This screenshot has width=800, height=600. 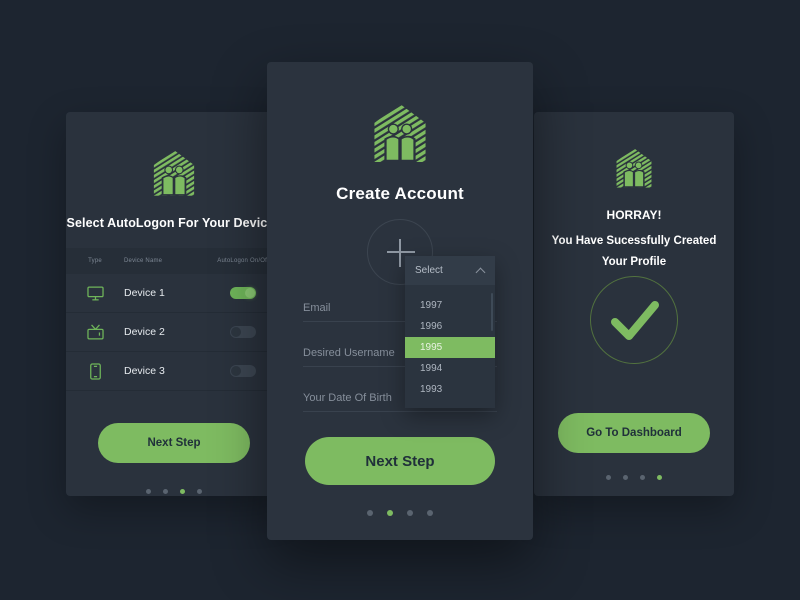 What do you see at coordinates (144, 293) in the screenshot?
I see `device-name: Device 1` at bounding box center [144, 293].